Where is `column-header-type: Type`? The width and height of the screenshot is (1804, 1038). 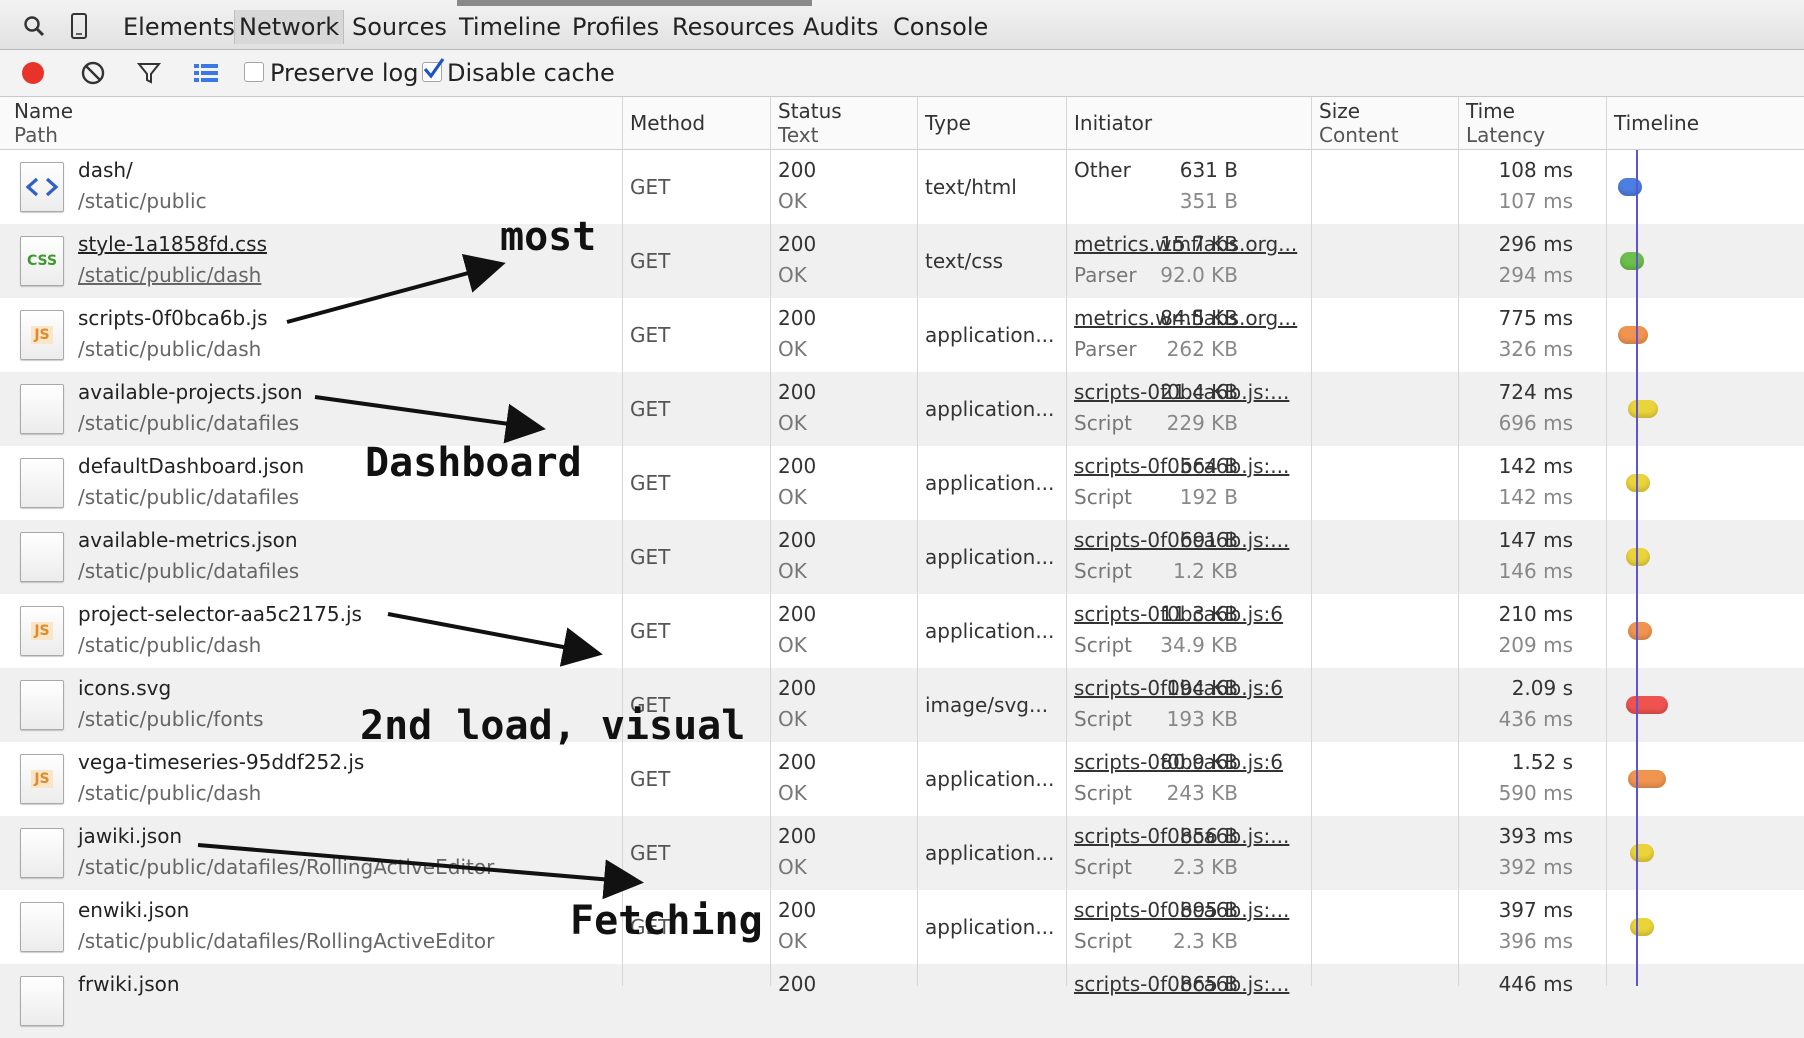 column-header-type: Type is located at coordinates (991, 123).